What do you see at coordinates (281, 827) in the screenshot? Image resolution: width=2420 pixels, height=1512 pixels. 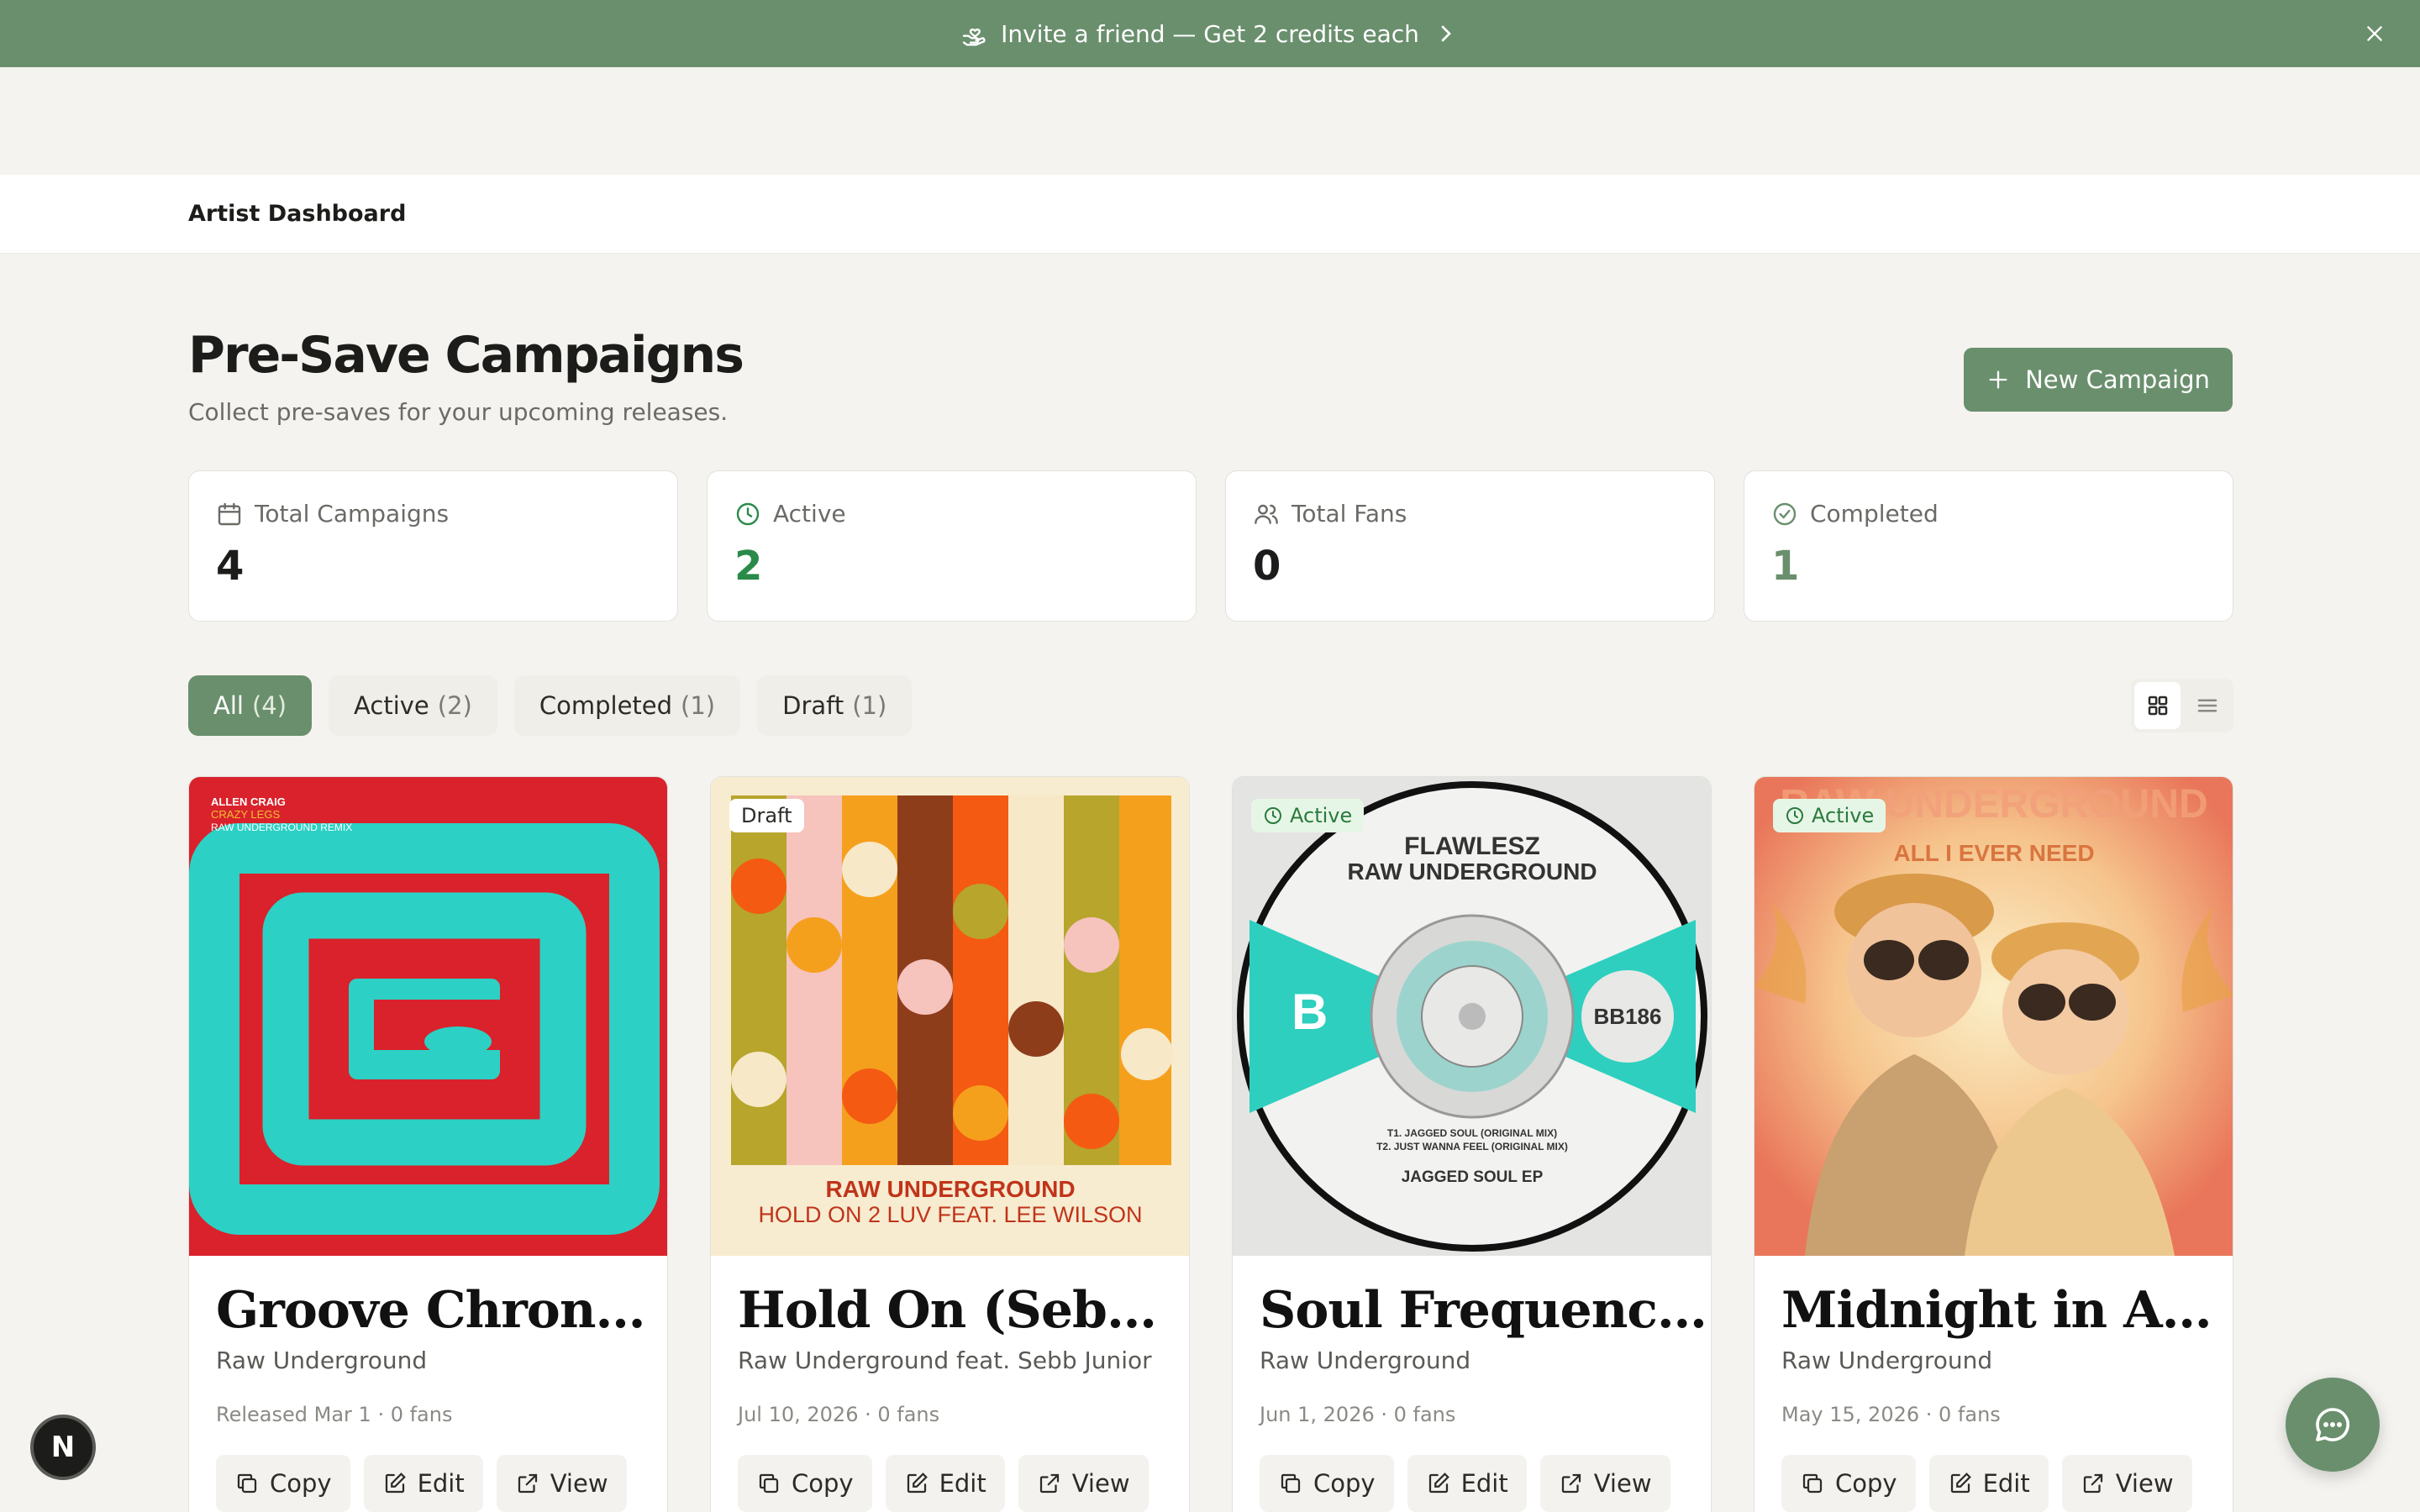 I see `cover-text: RAW UNDERGROUND REMIX` at bounding box center [281, 827].